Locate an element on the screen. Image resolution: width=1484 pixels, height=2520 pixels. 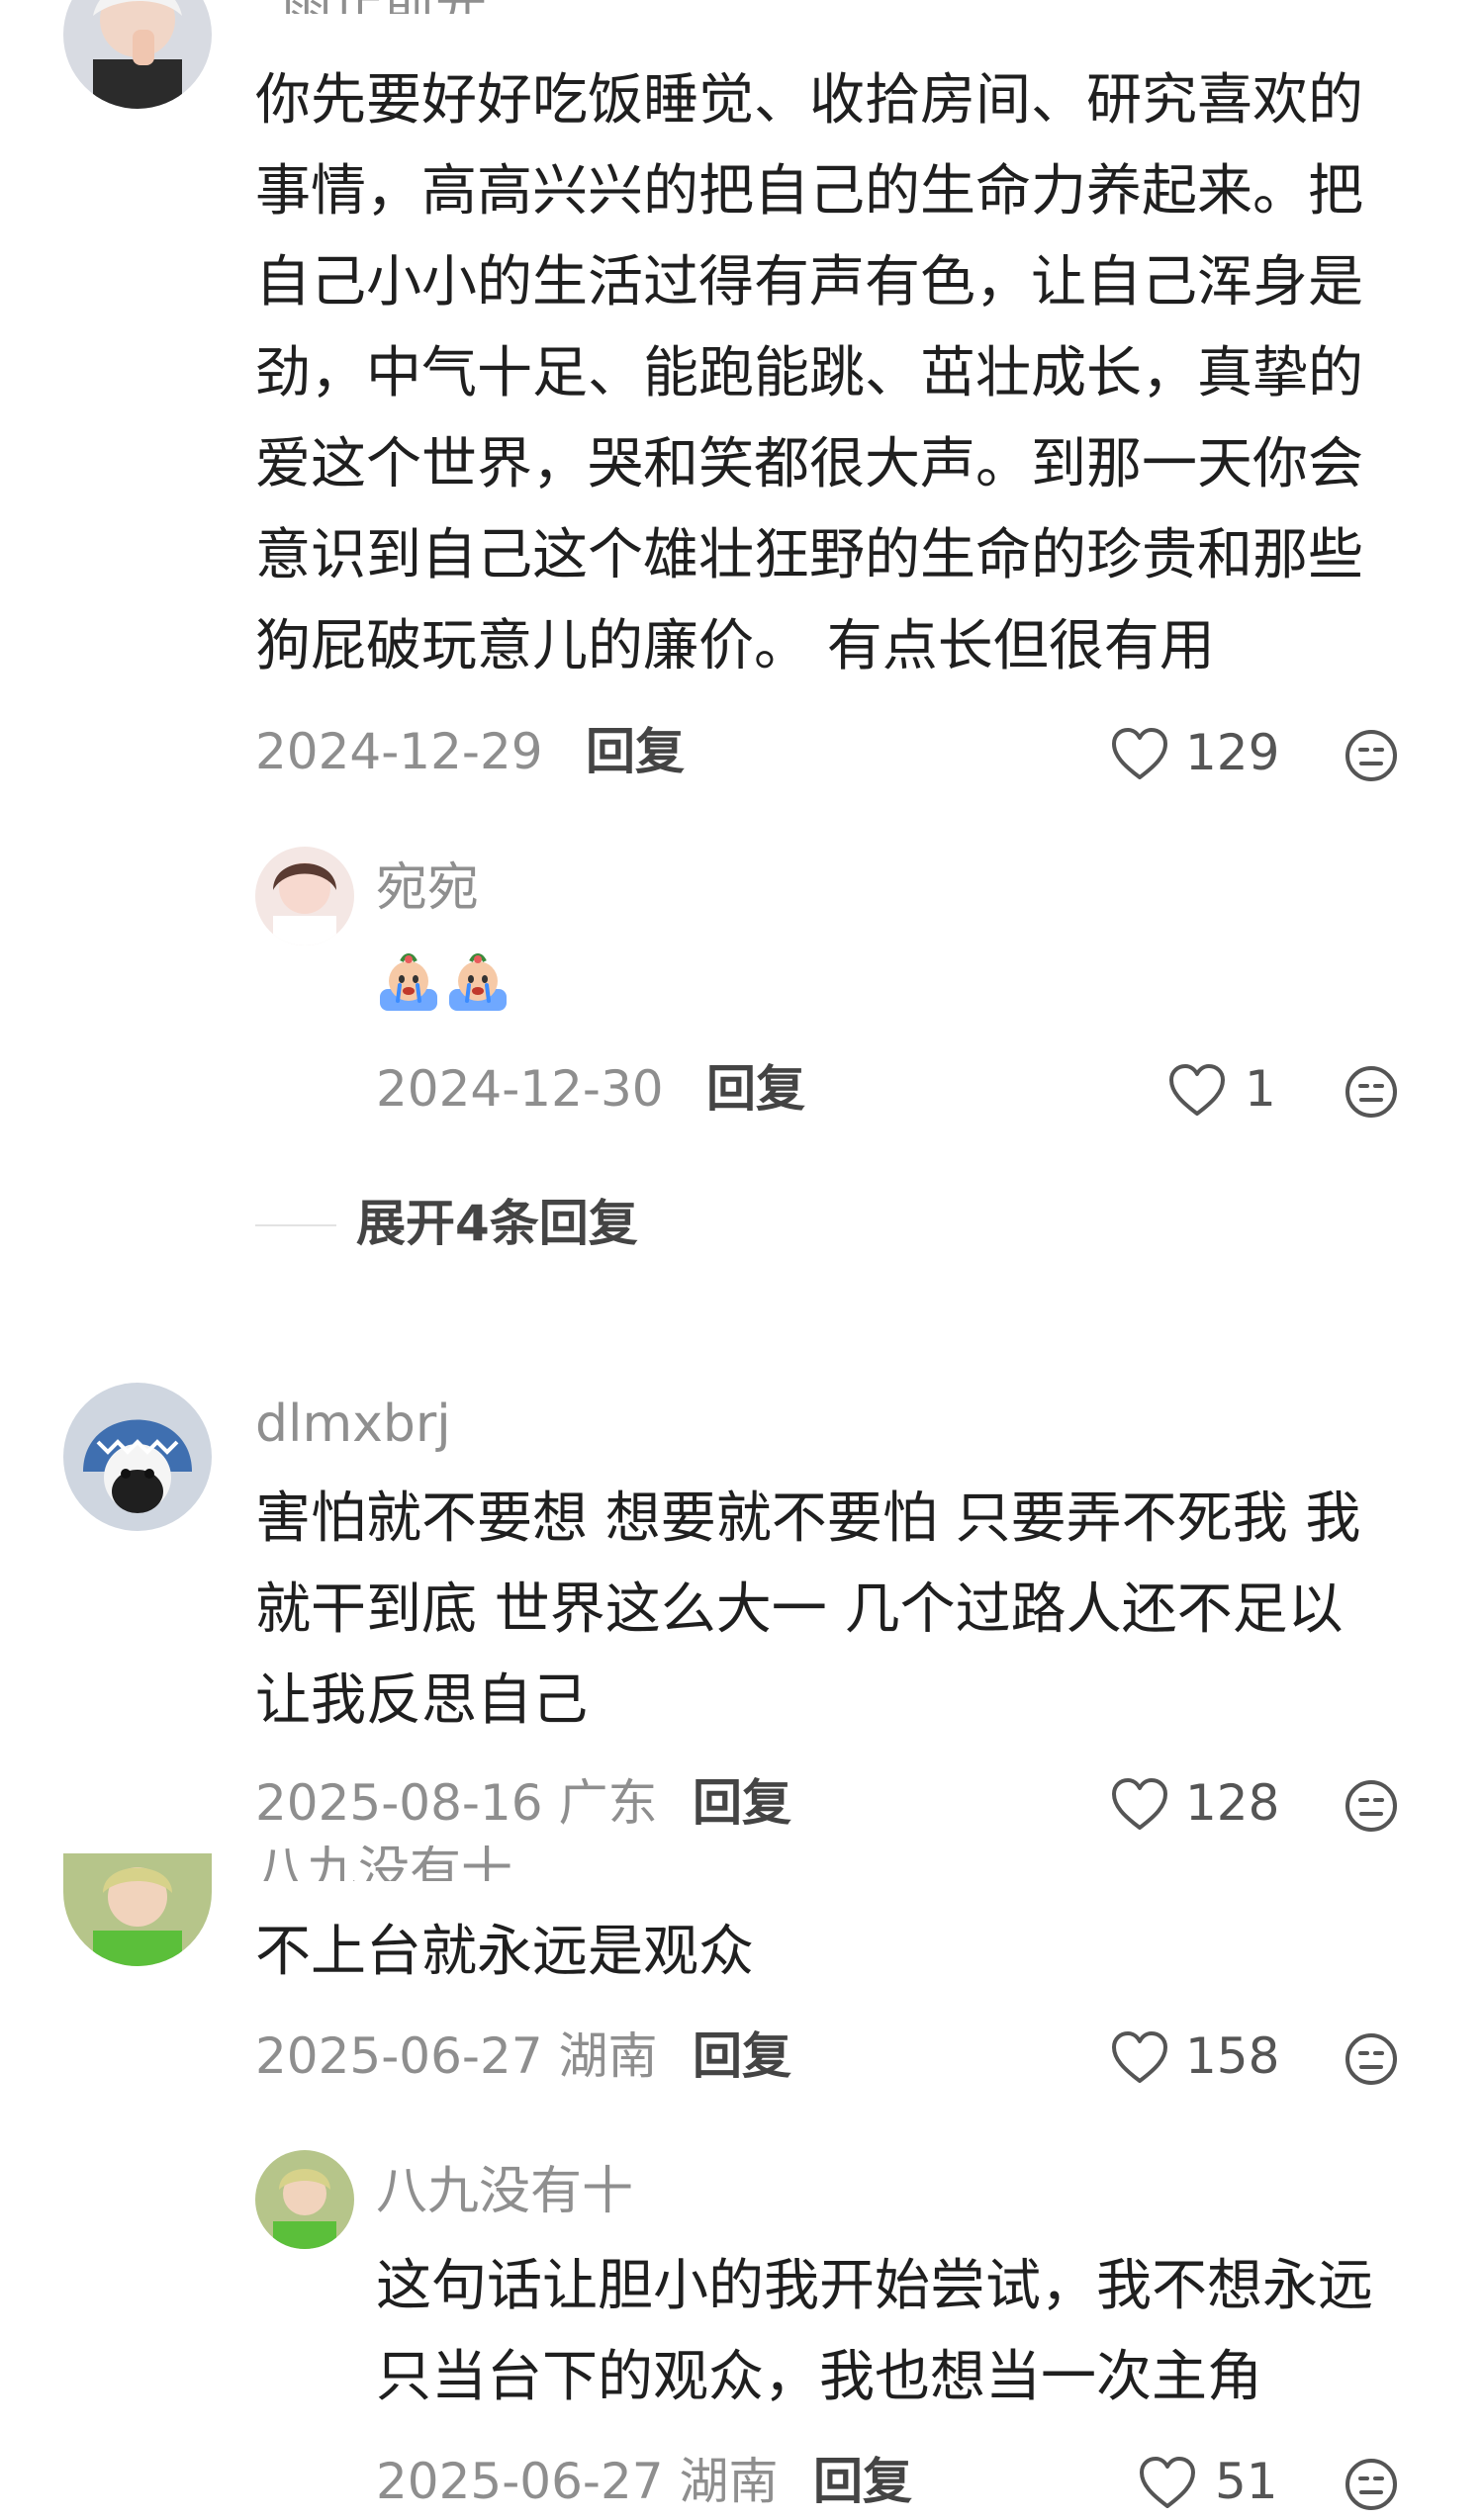
like-count: 158 is located at coordinates (1232, 2056).